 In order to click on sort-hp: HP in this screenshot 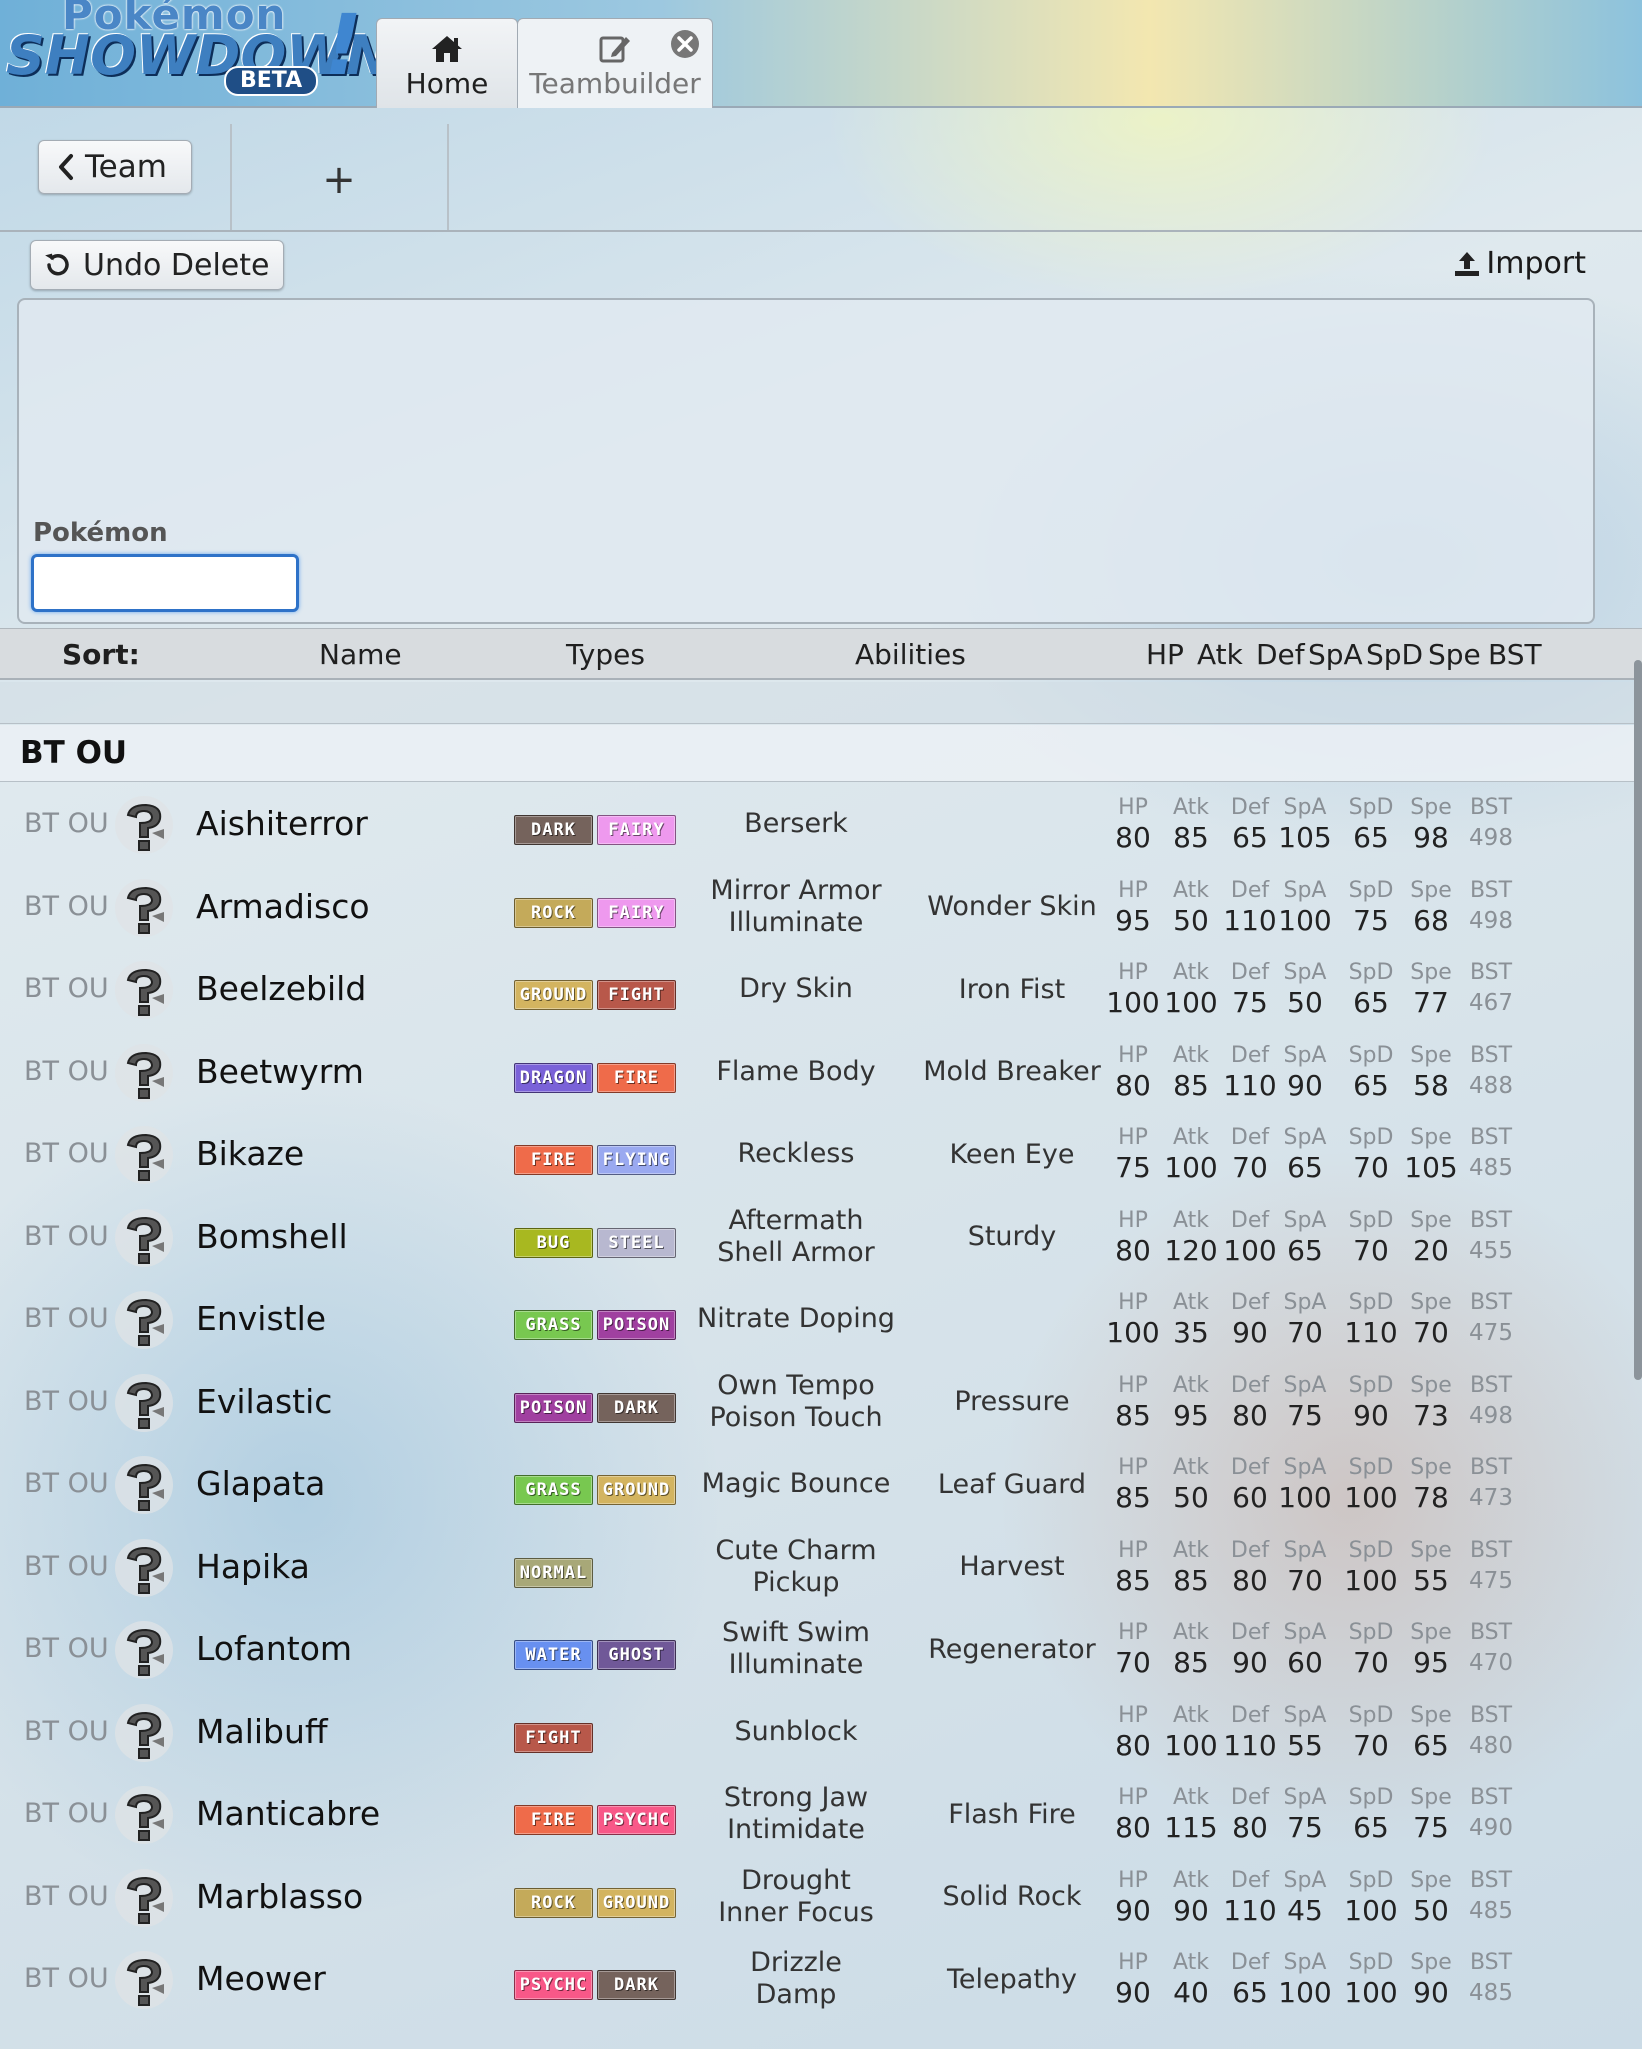, I will do `click(1165, 654)`.